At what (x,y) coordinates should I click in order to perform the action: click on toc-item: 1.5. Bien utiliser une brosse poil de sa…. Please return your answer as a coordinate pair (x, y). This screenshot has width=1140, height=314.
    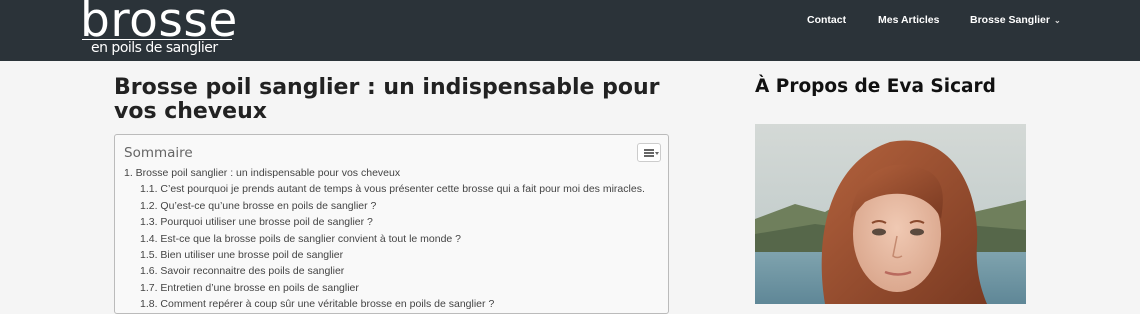
    Looking at the image, I should click on (384, 255).